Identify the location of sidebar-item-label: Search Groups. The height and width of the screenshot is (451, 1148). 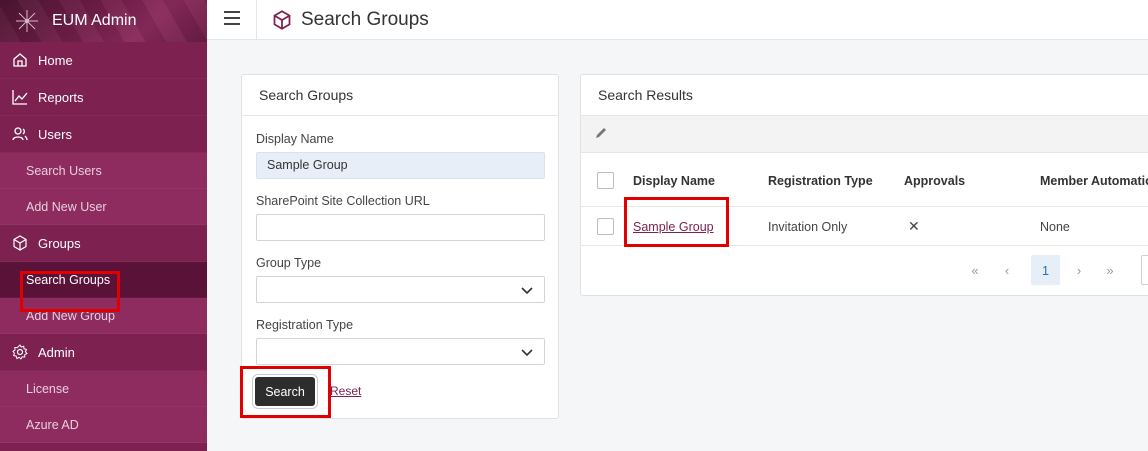
(68, 279).